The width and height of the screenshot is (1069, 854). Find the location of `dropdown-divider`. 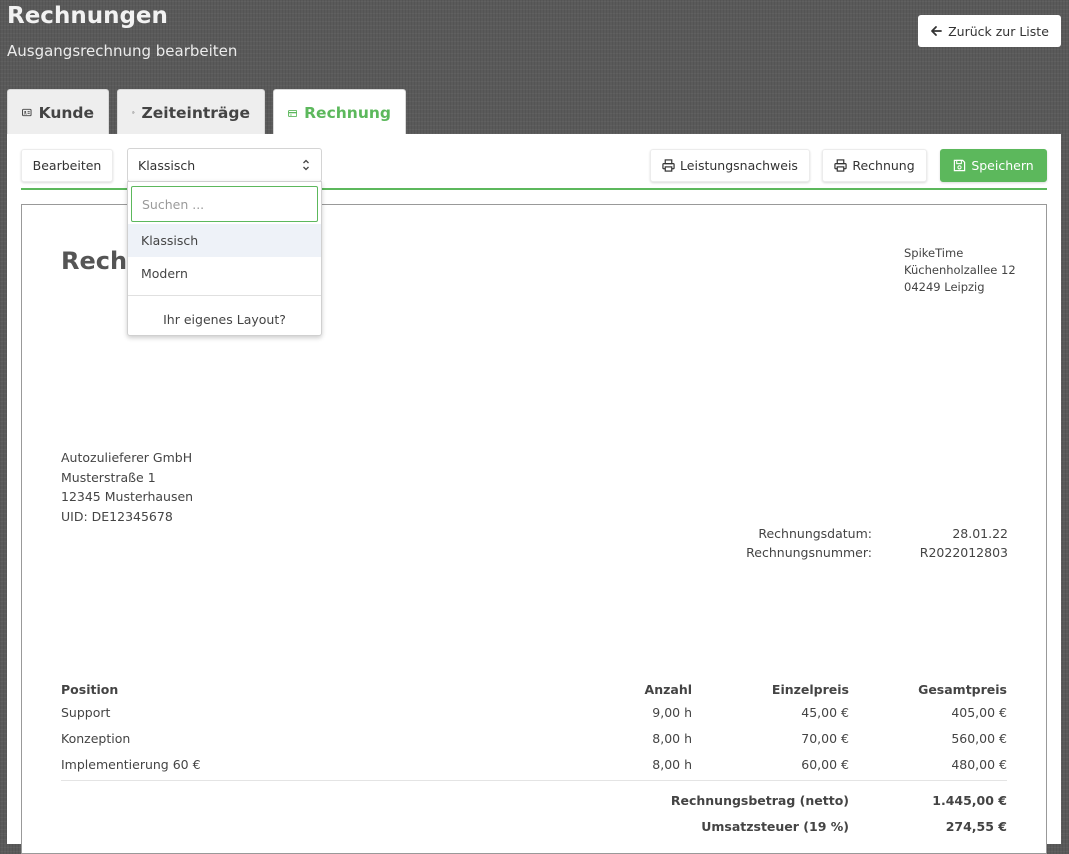

dropdown-divider is located at coordinates (224, 295).